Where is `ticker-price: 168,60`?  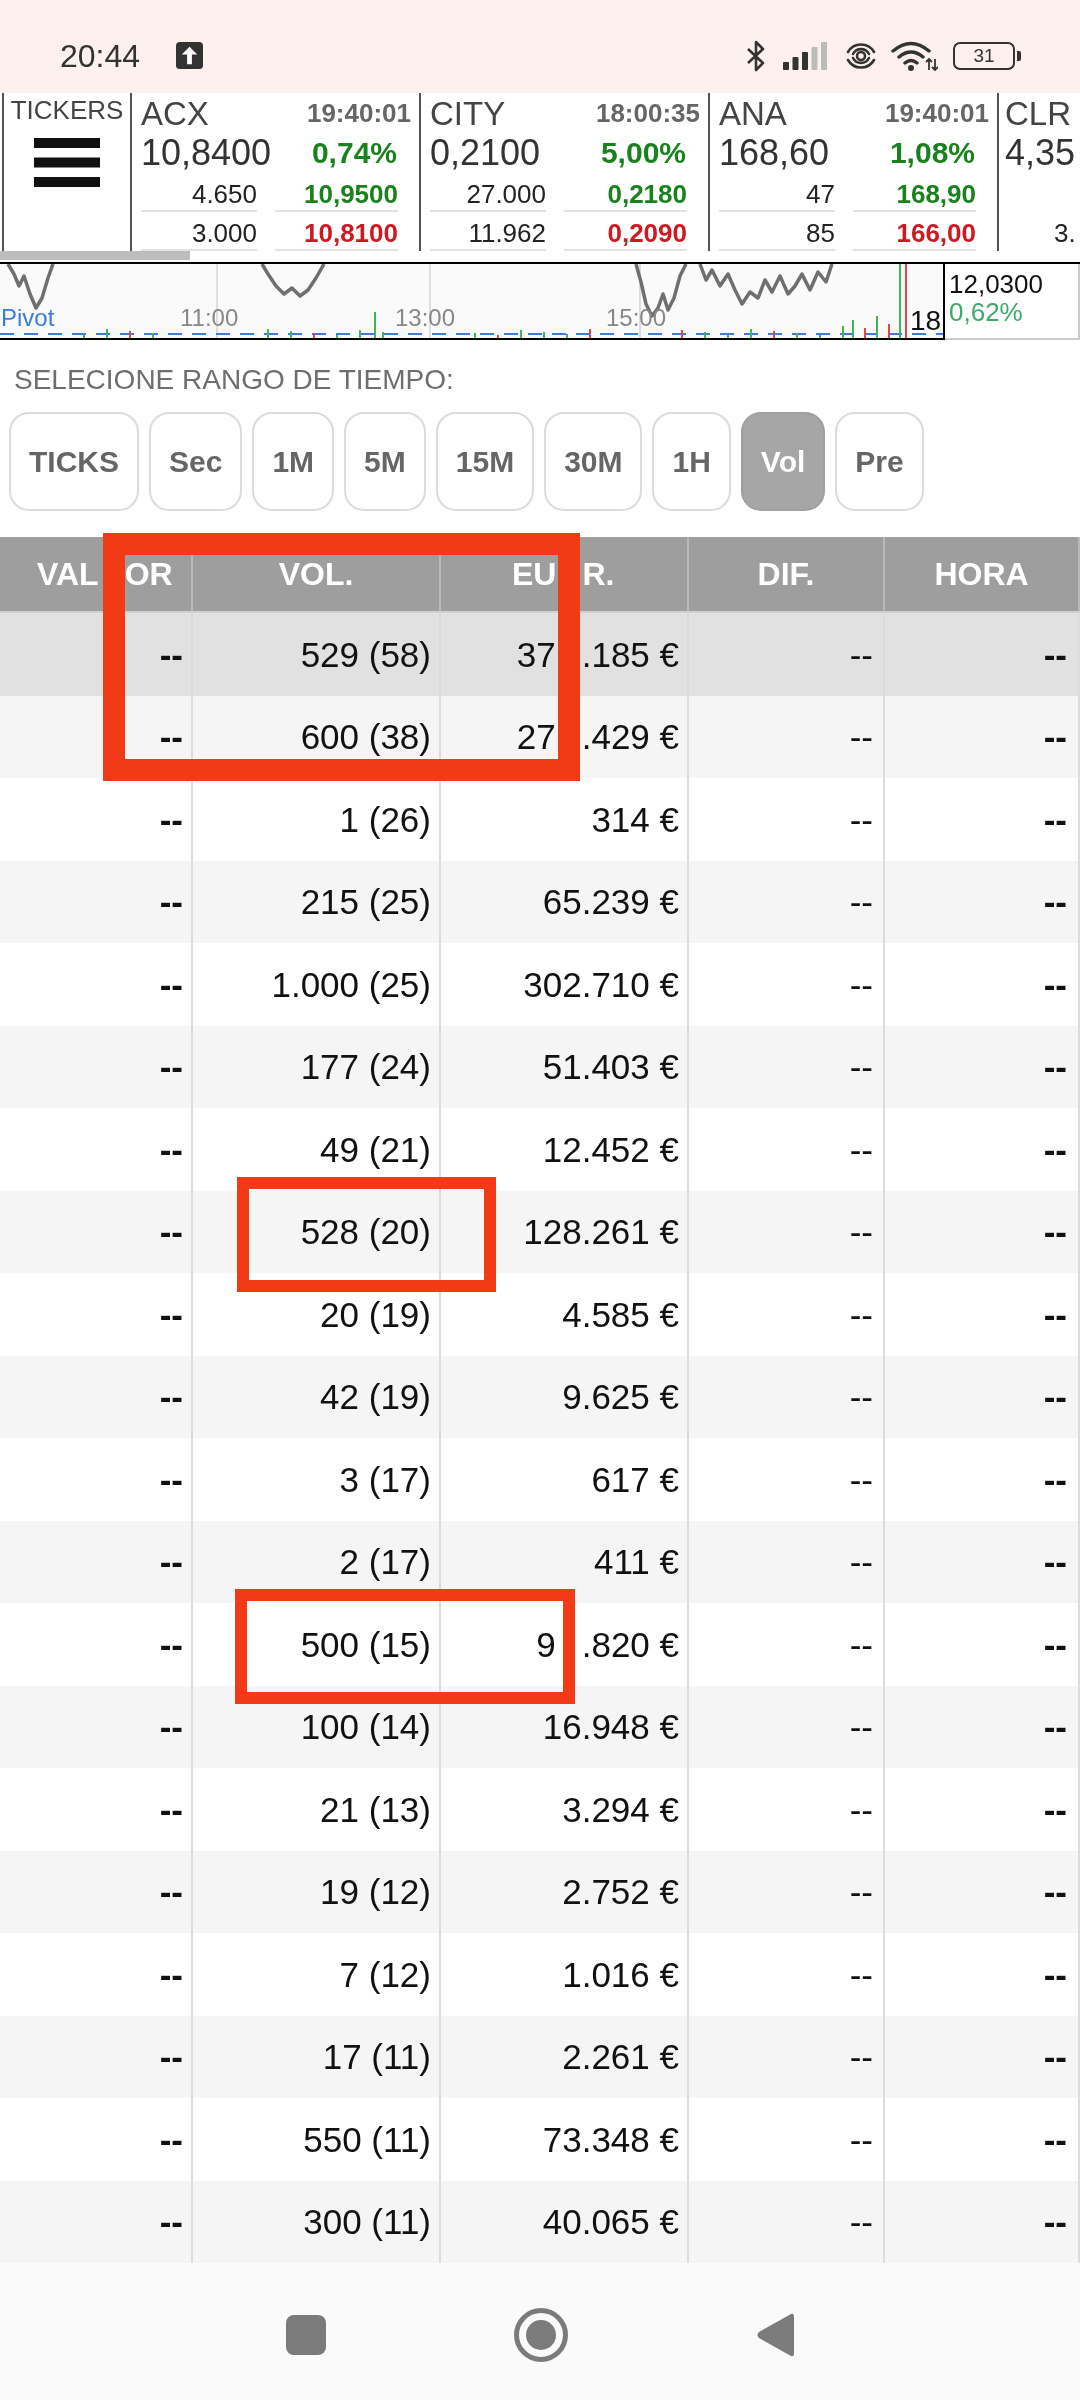 ticker-price: 168,60 is located at coordinates (774, 153).